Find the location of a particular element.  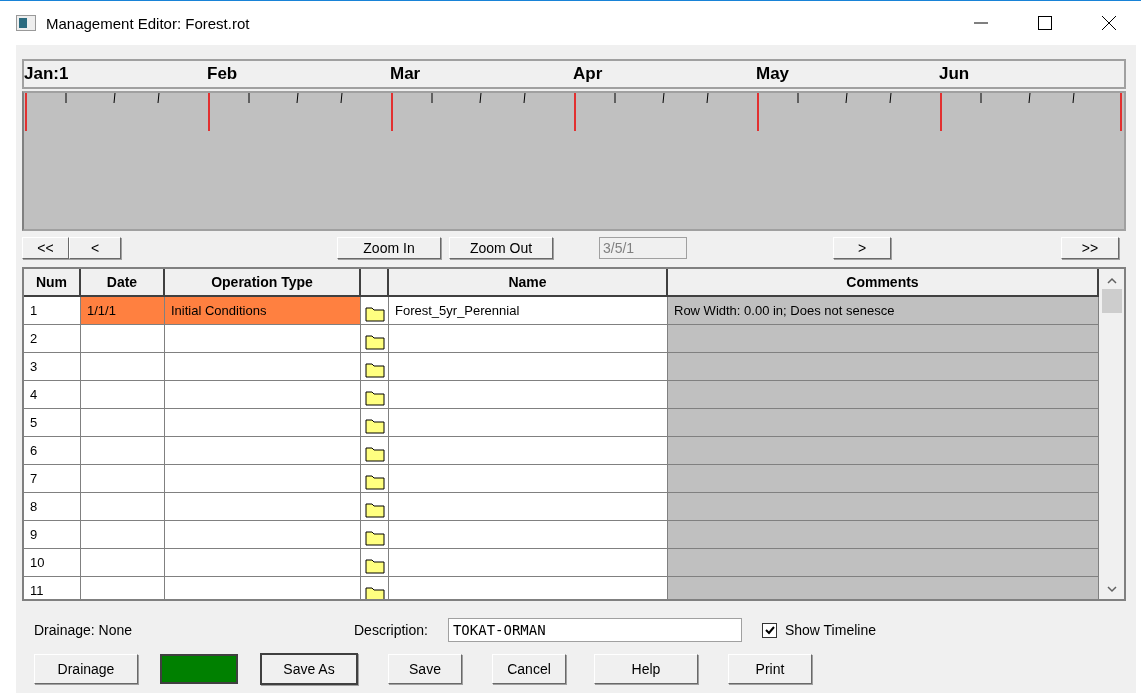

row-number: 8 is located at coordinates (52, 507).